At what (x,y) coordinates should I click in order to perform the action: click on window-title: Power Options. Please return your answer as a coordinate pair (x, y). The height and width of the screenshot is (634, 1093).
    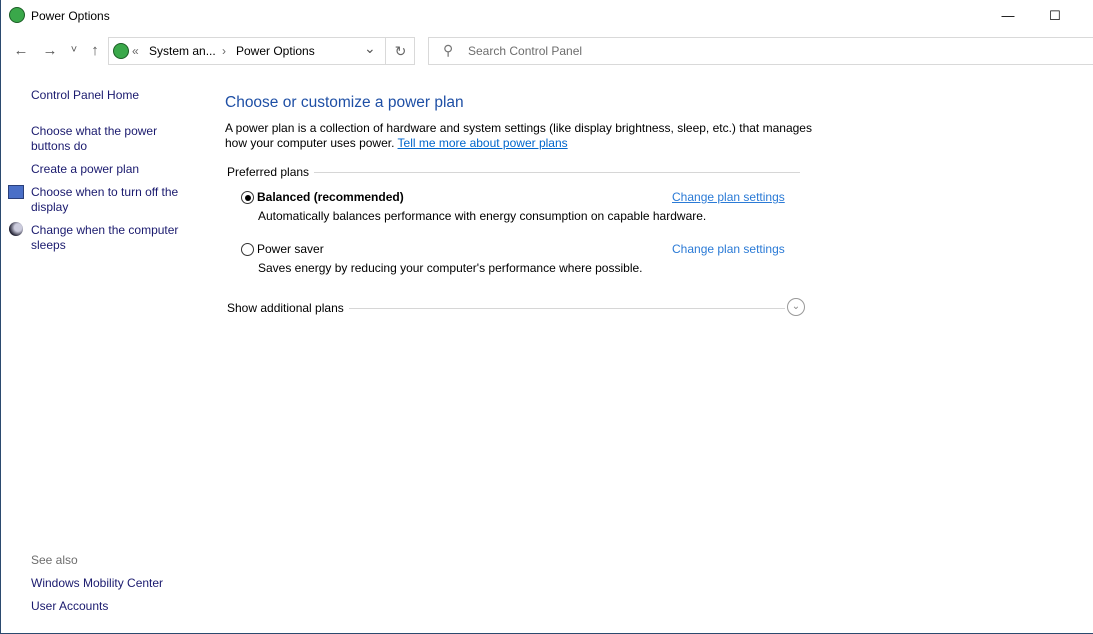
    Looking at the image, I should click on (70, 16).